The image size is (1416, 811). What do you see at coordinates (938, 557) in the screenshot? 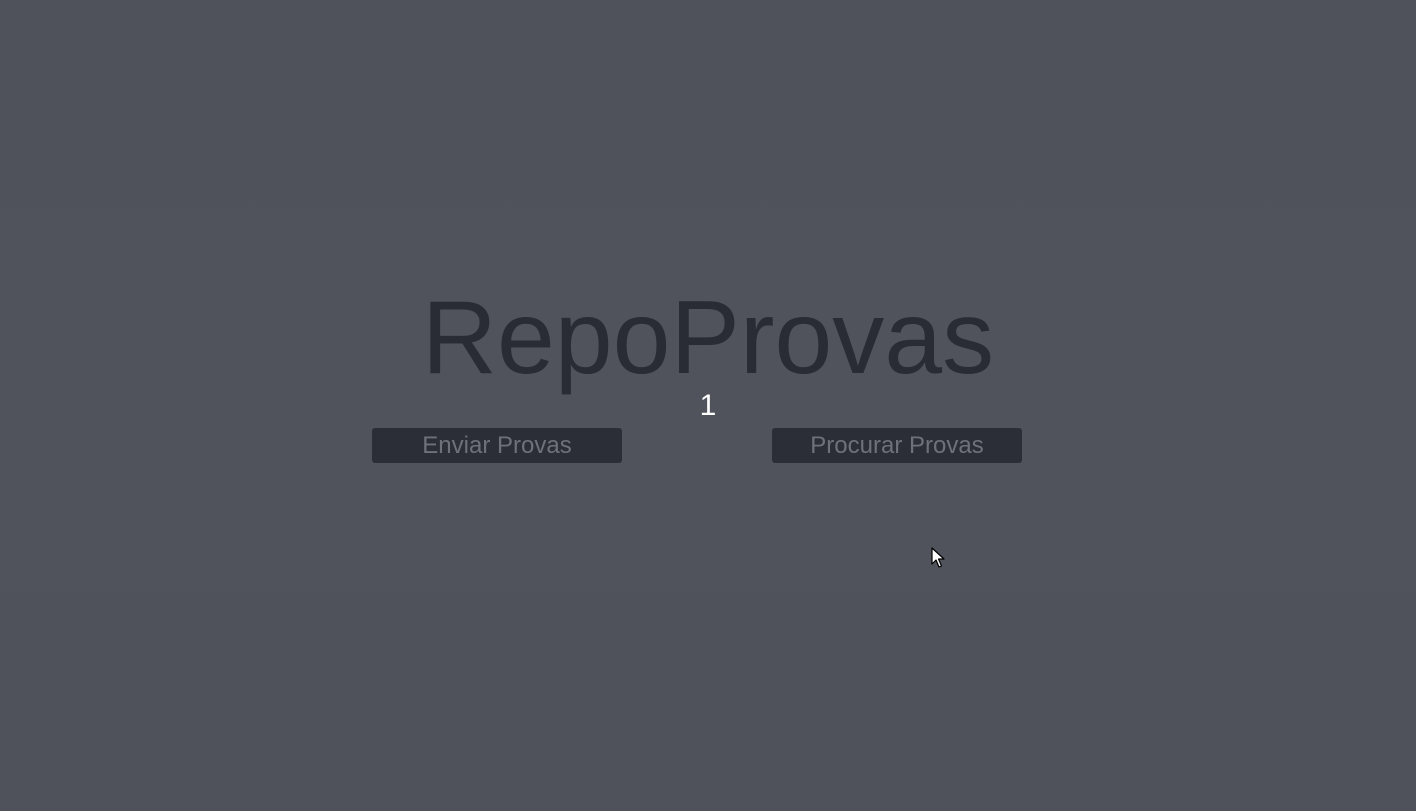
I see `mouse-pointer-icon` at bounding box center [938, 557].